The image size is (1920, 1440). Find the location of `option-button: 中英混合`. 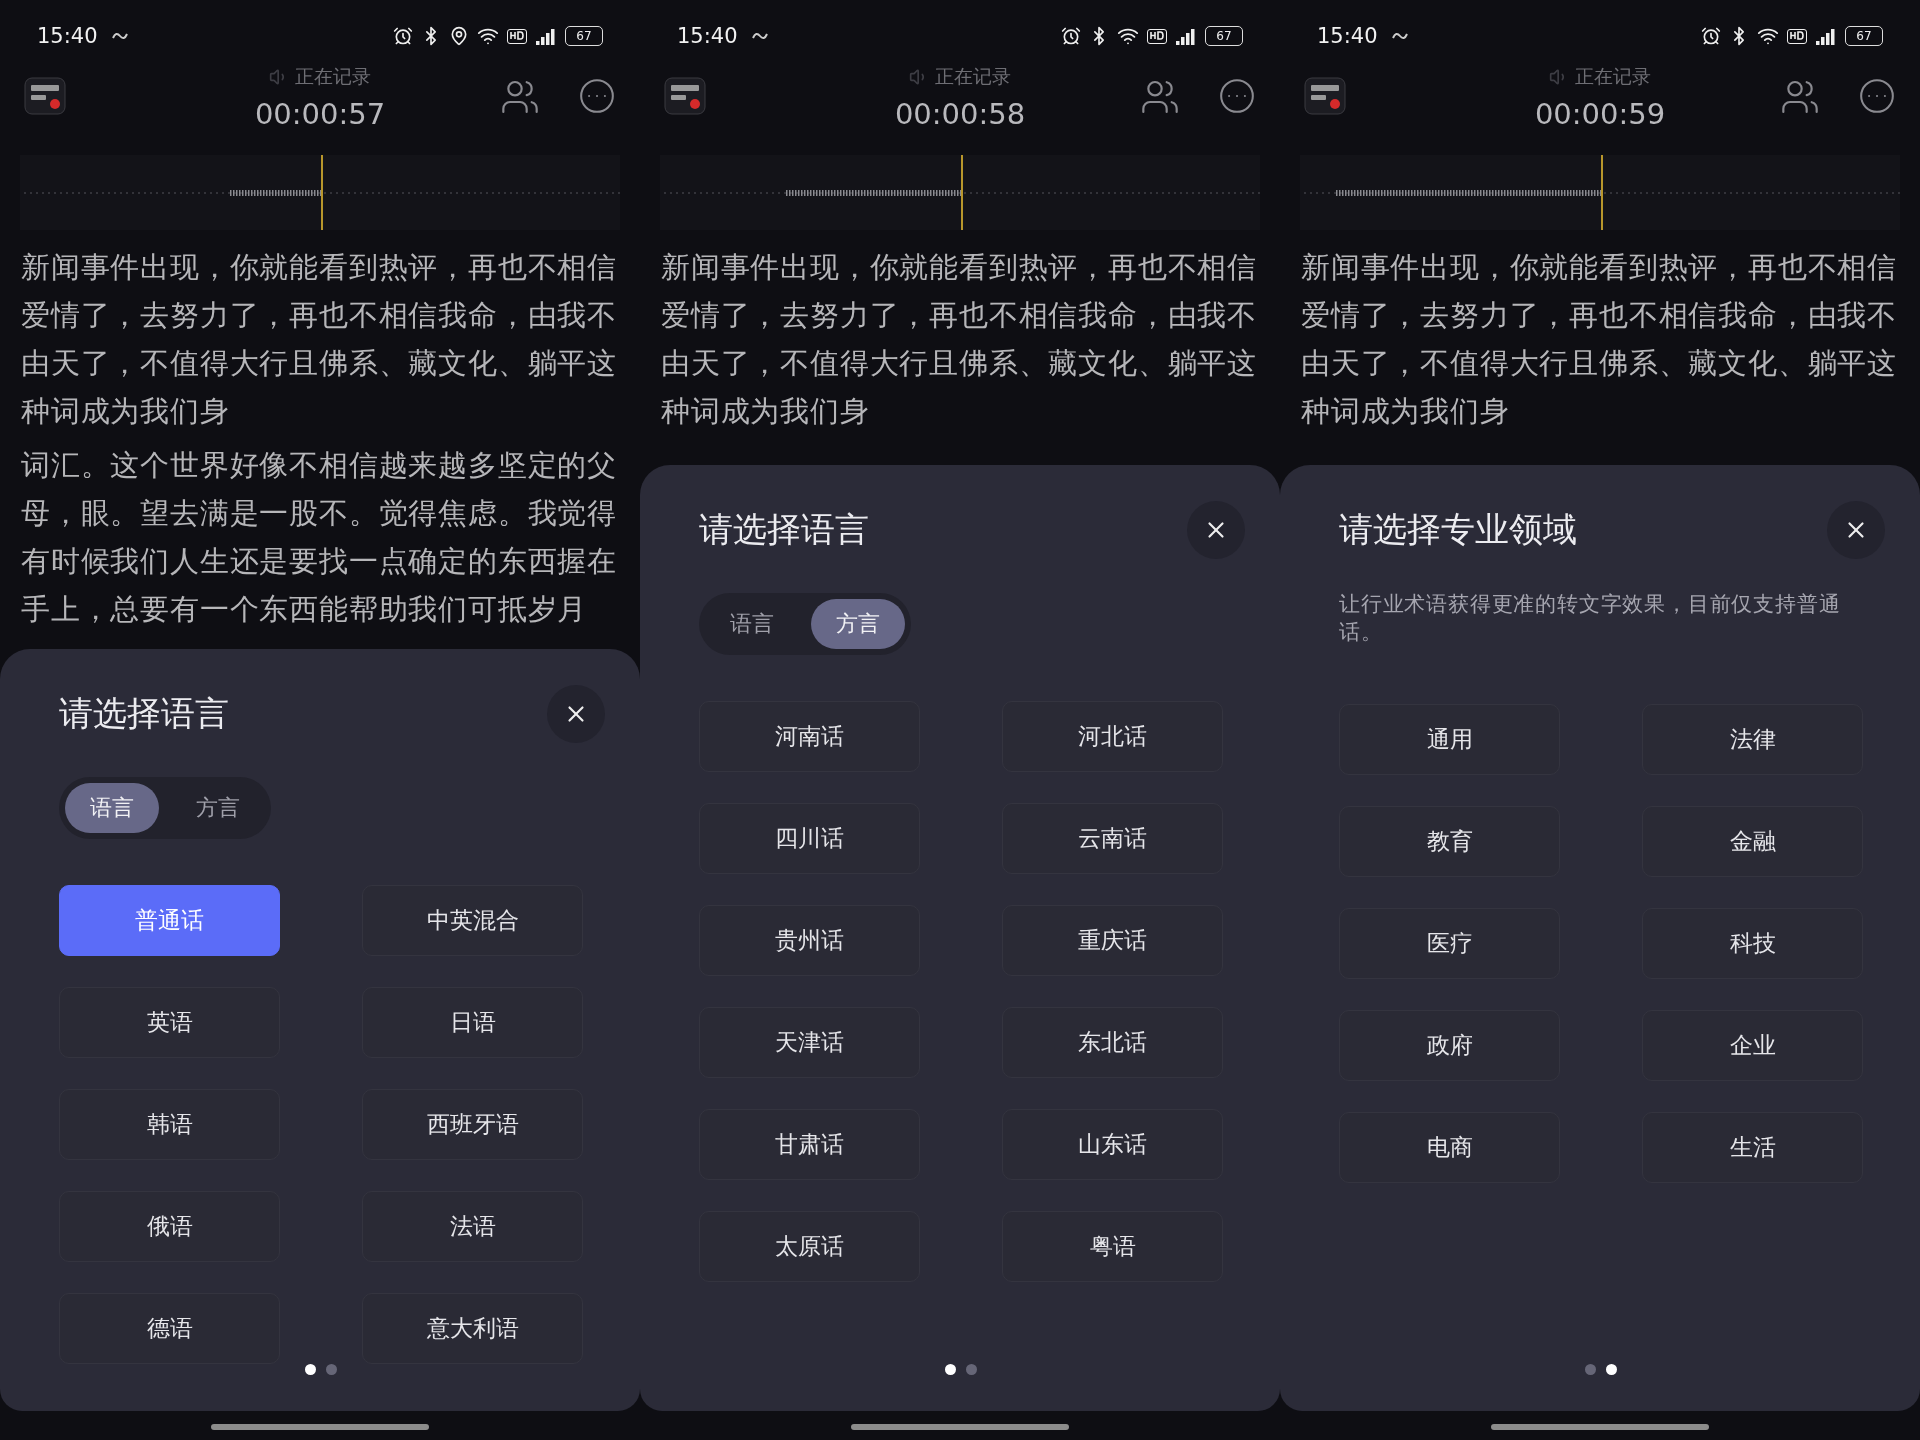

option-button: 中英混合 is located at coordinates (472, 920).